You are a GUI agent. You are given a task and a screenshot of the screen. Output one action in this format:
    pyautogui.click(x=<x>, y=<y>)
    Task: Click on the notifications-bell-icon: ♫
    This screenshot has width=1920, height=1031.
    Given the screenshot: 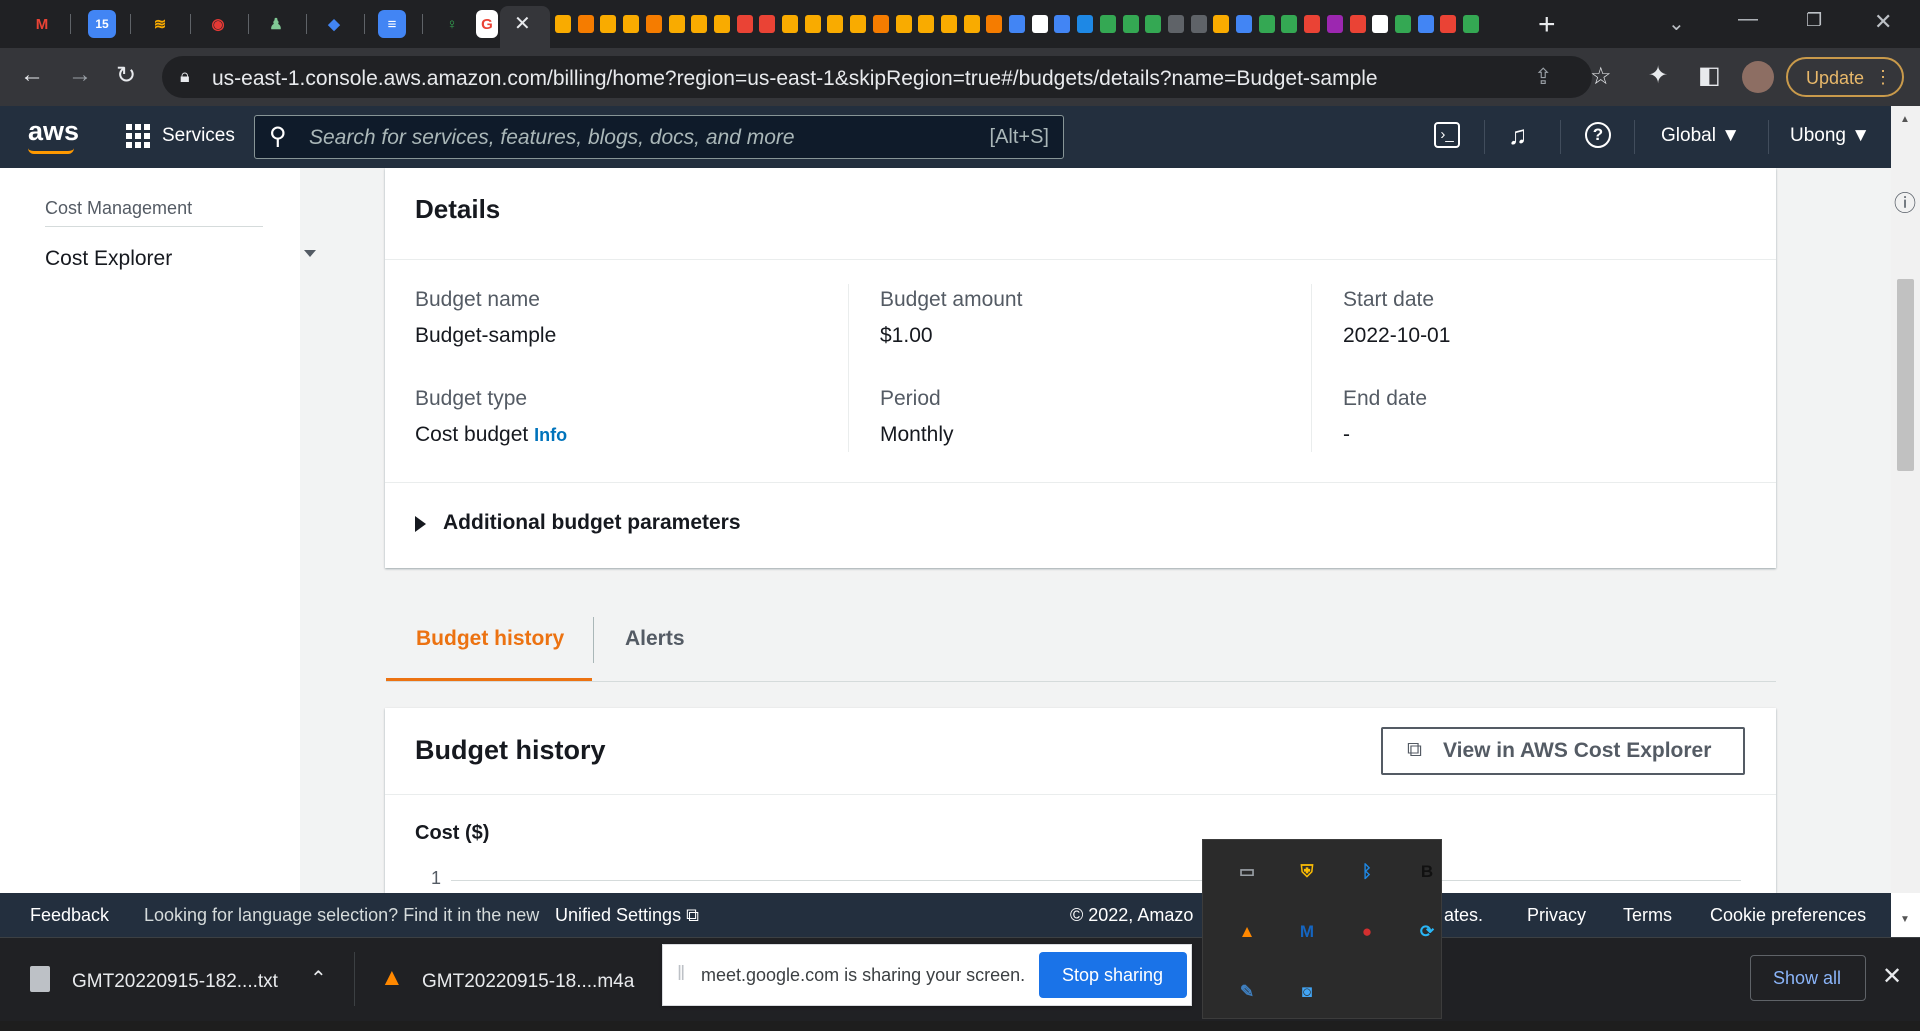 What is the action you would take?
    pyautogui.click(x=1518, y=135)
    